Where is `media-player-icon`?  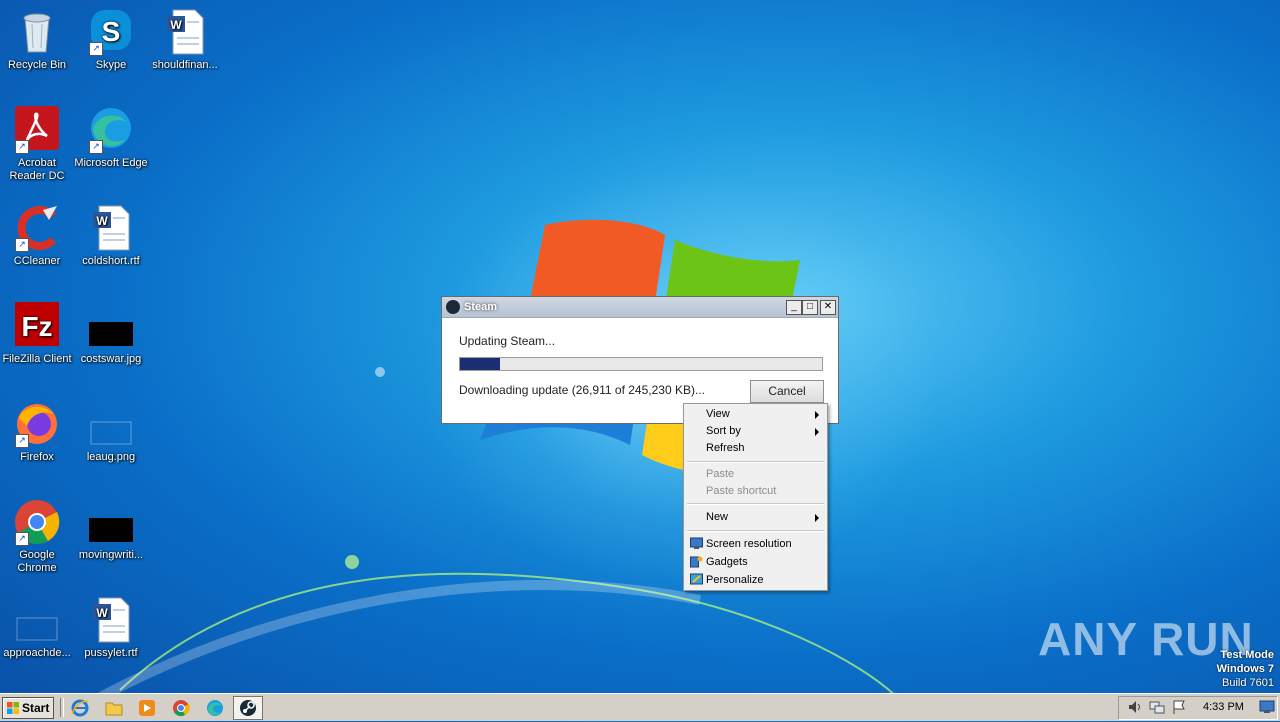 media-player-icon is located at coordinates (147, 708).